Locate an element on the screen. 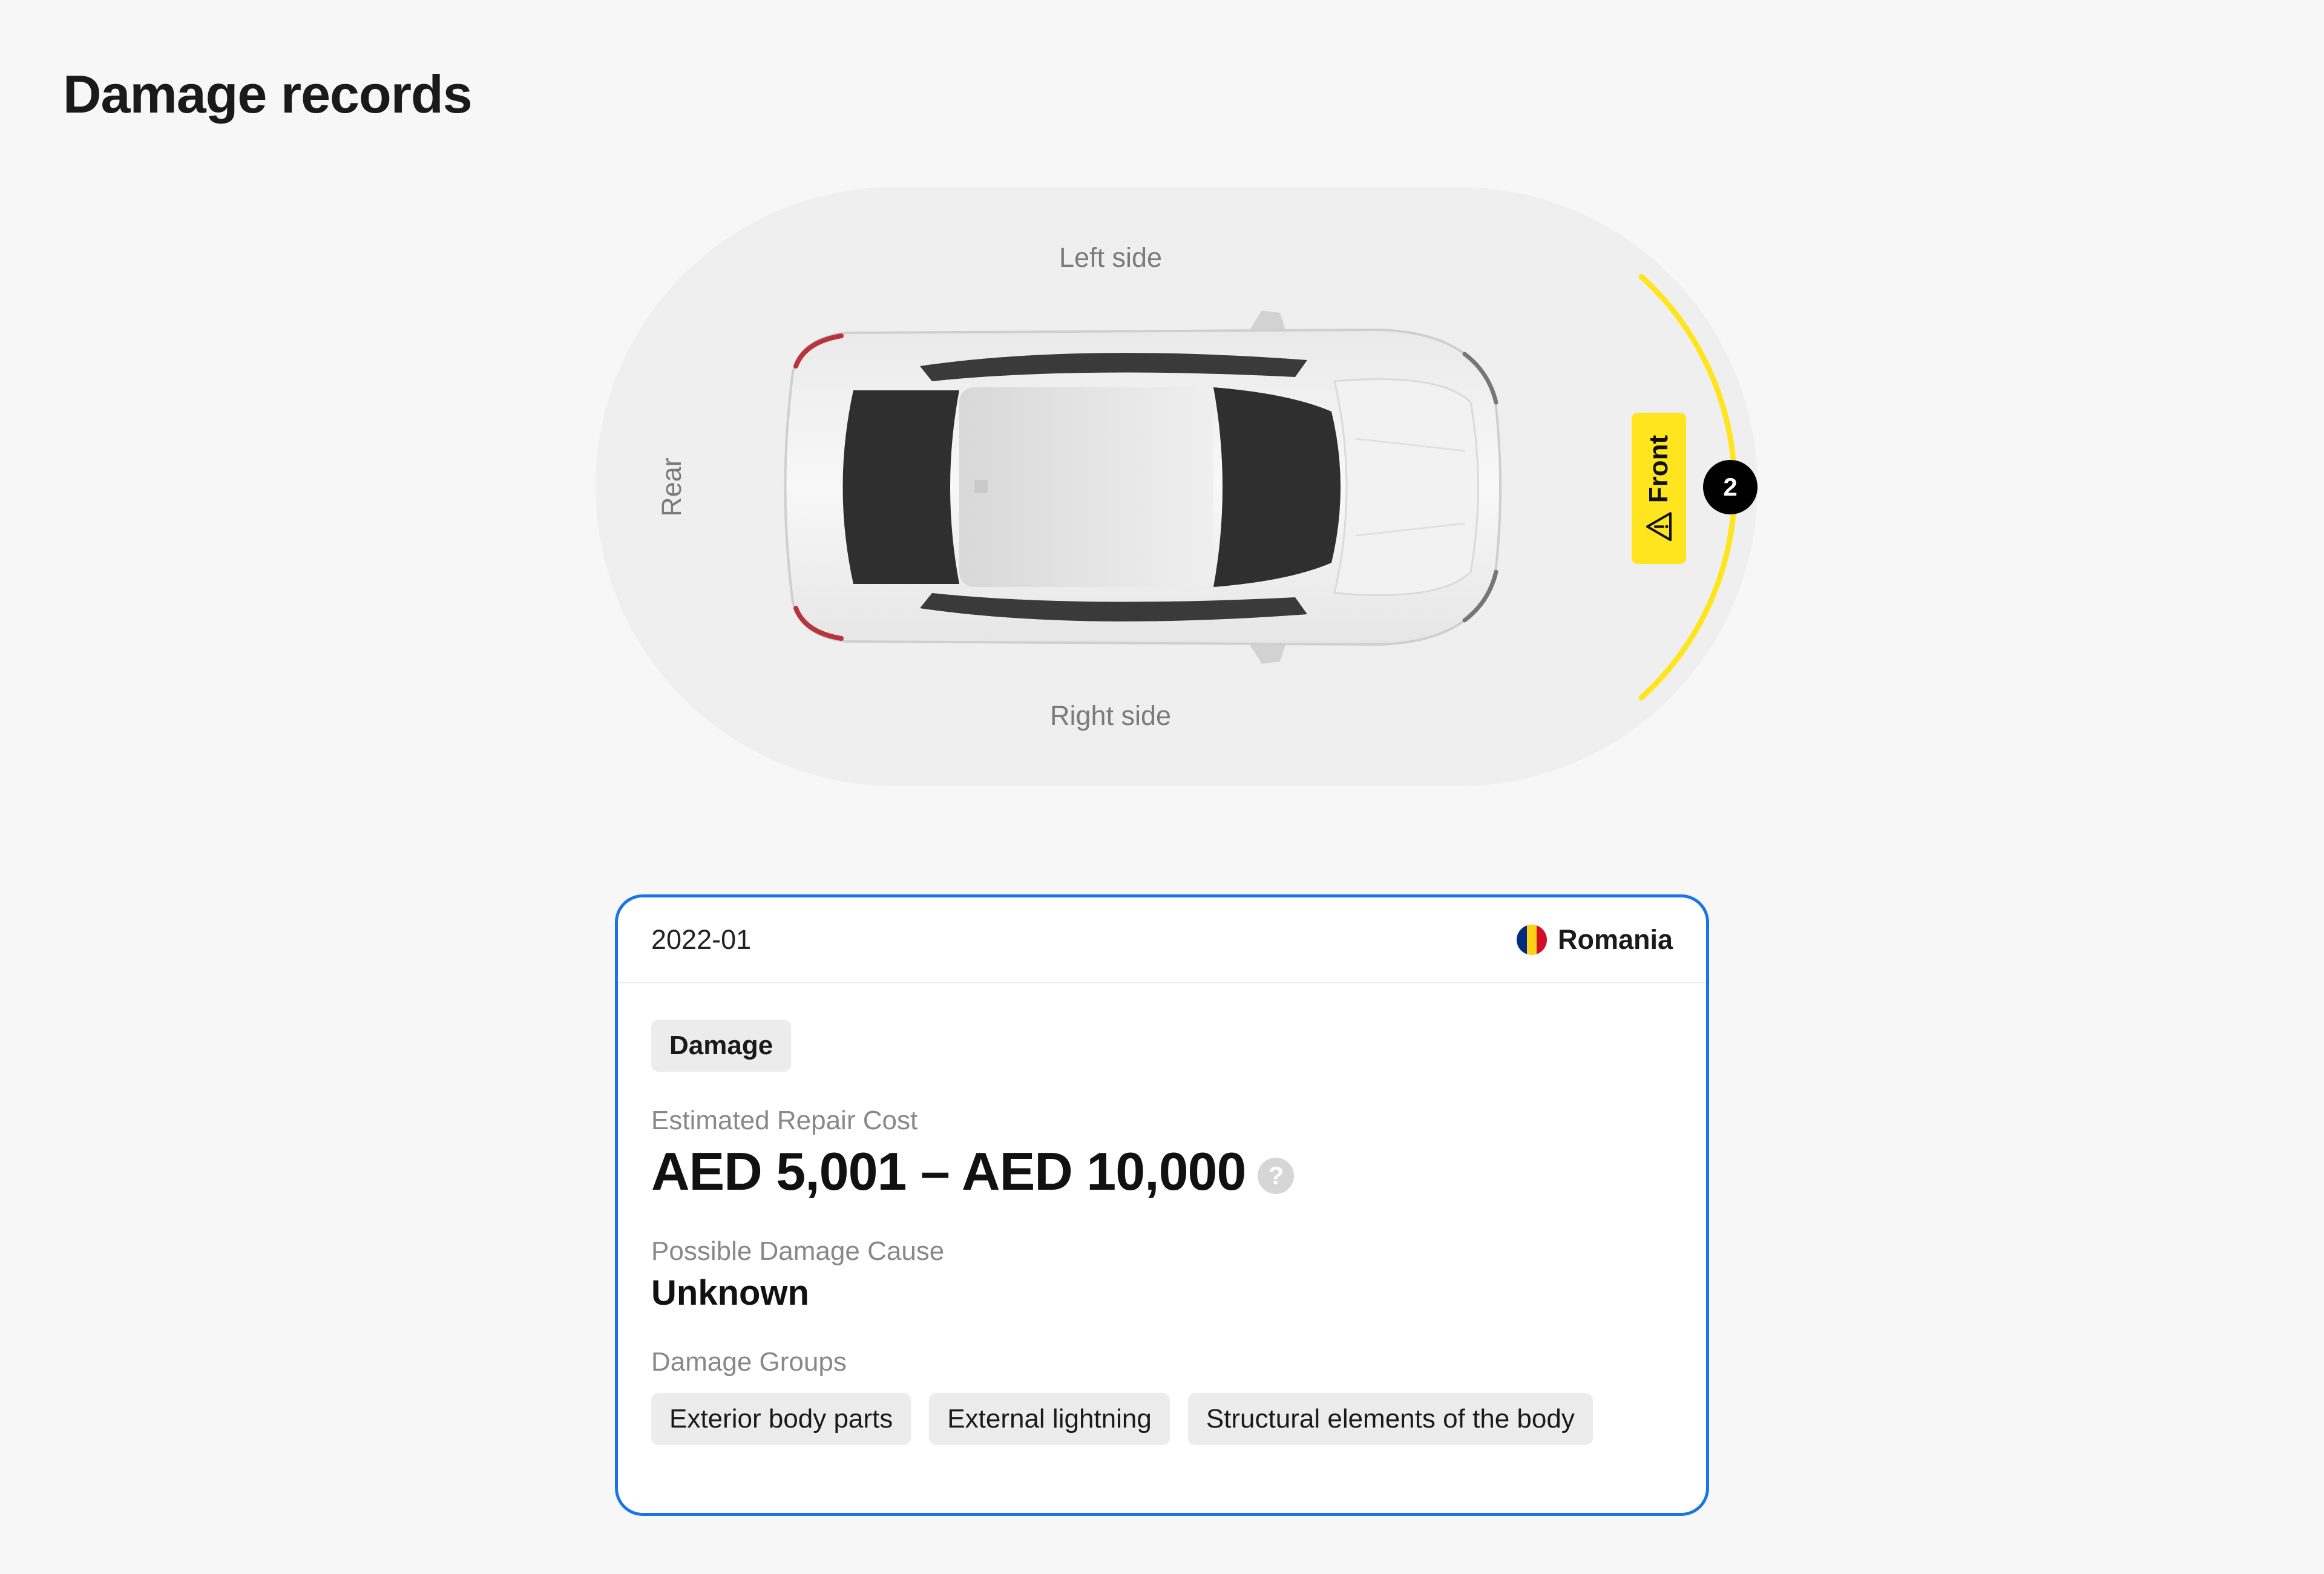 The image size is (2324, 1574). page-title: Damage records is located at coordinates (268, 94).